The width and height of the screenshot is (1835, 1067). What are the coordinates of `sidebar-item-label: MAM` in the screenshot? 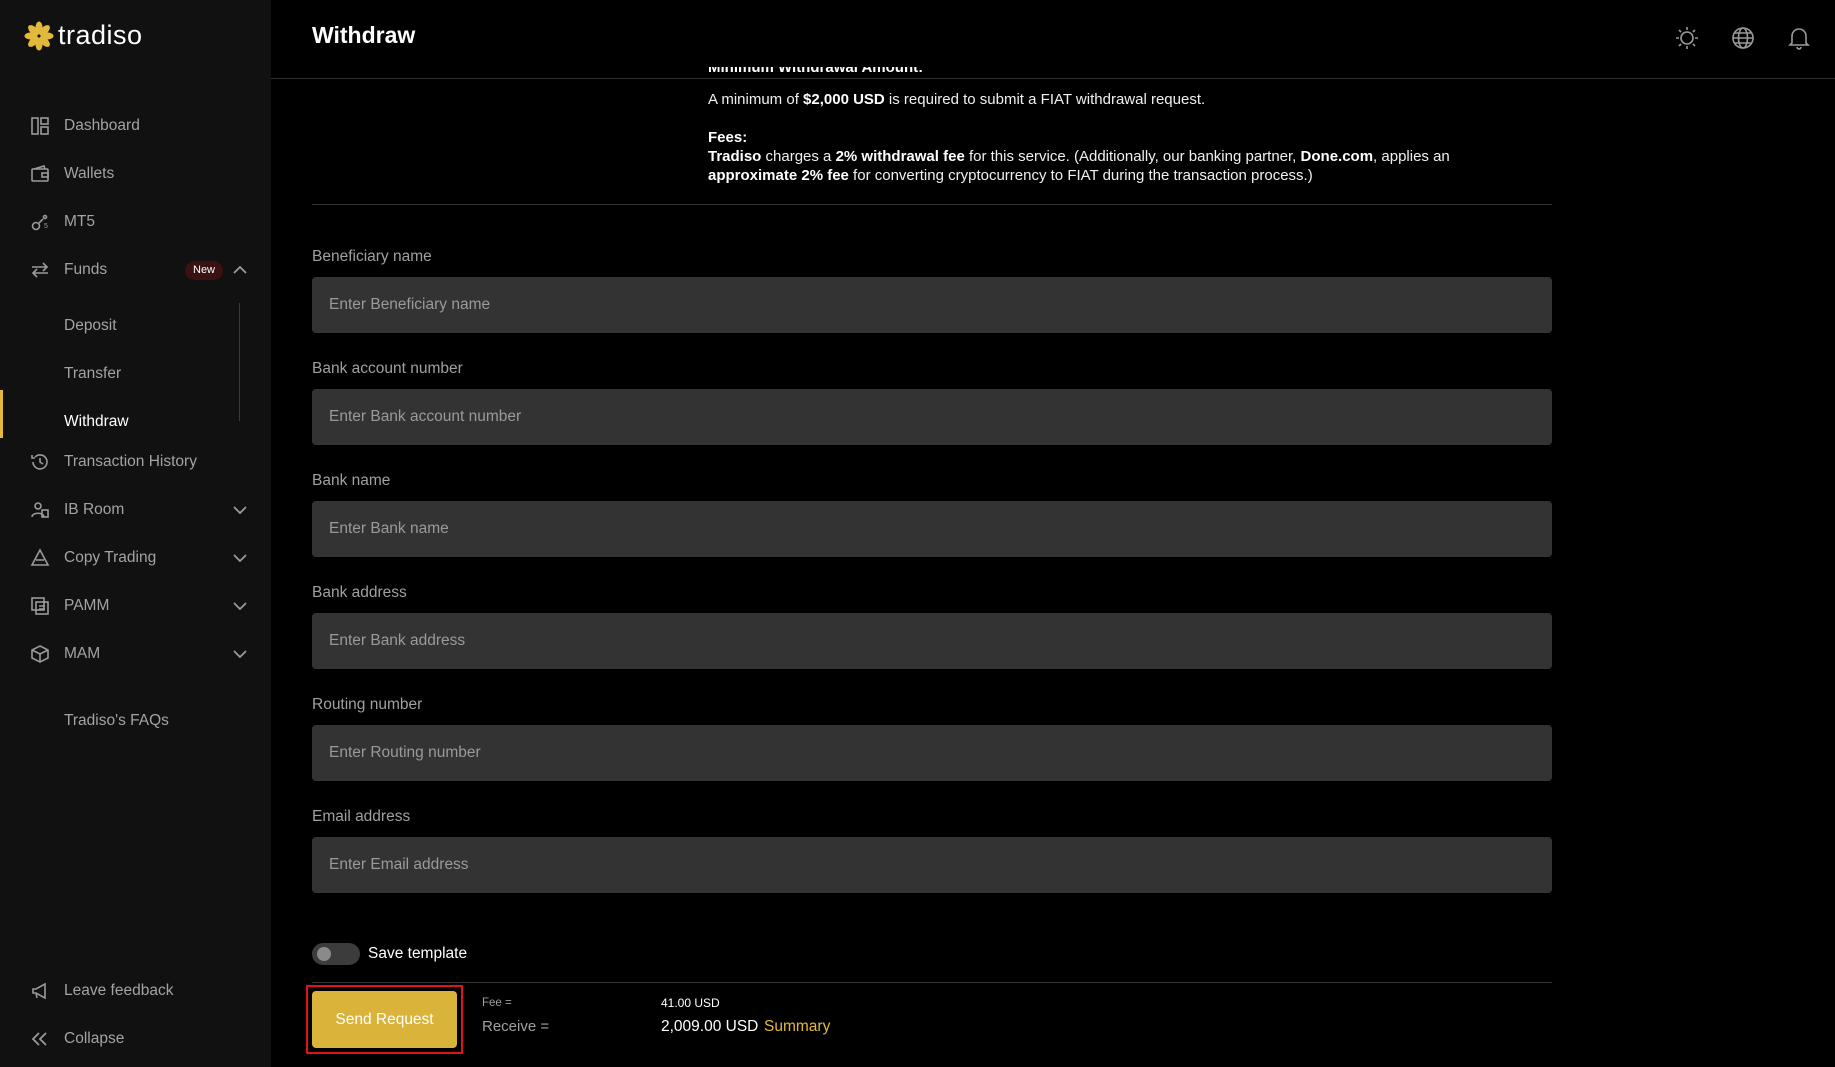 It's located at (82, 653).